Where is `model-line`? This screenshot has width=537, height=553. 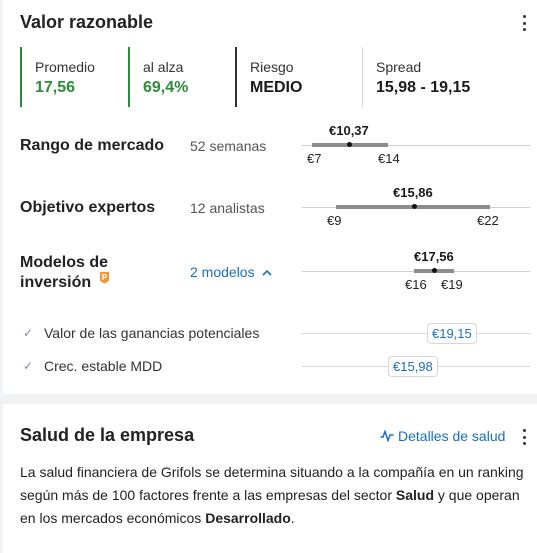
model-line is located at coordinates (416, 333).